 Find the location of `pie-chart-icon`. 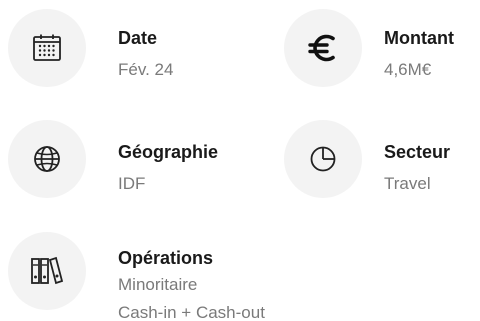

pie-chart-icon is located at coordinates (323, 159).